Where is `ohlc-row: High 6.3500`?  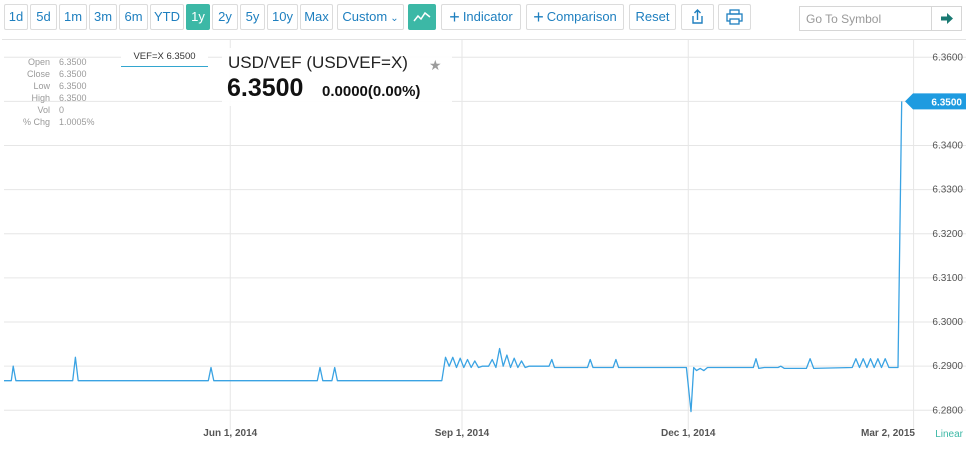 ohlc-row: High 6.3500 is located at coordinates (51, 98).